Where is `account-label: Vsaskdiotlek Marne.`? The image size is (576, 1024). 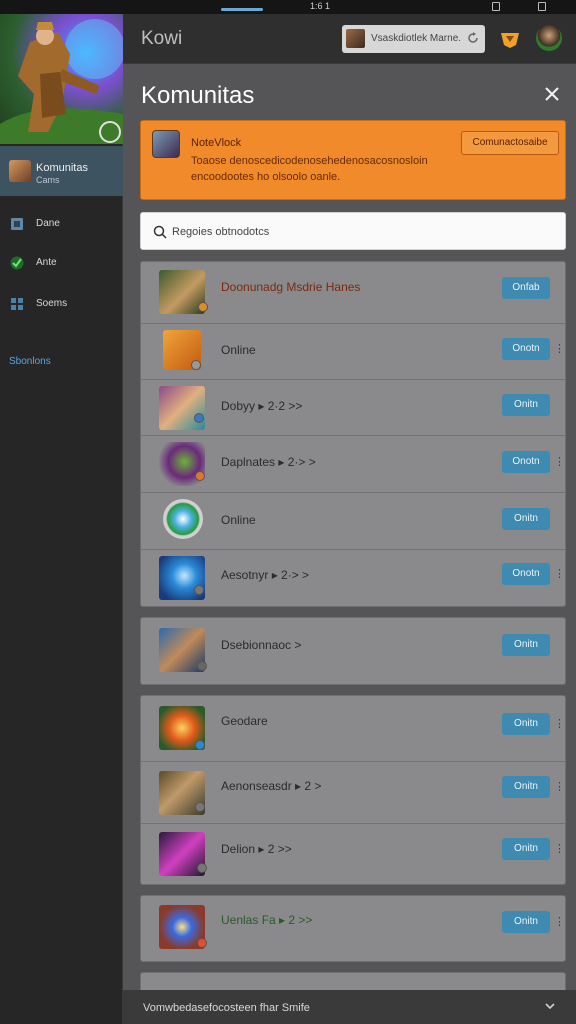 account-label: Vsaskdiotlek Marne. is located at coordinates (416, 38).